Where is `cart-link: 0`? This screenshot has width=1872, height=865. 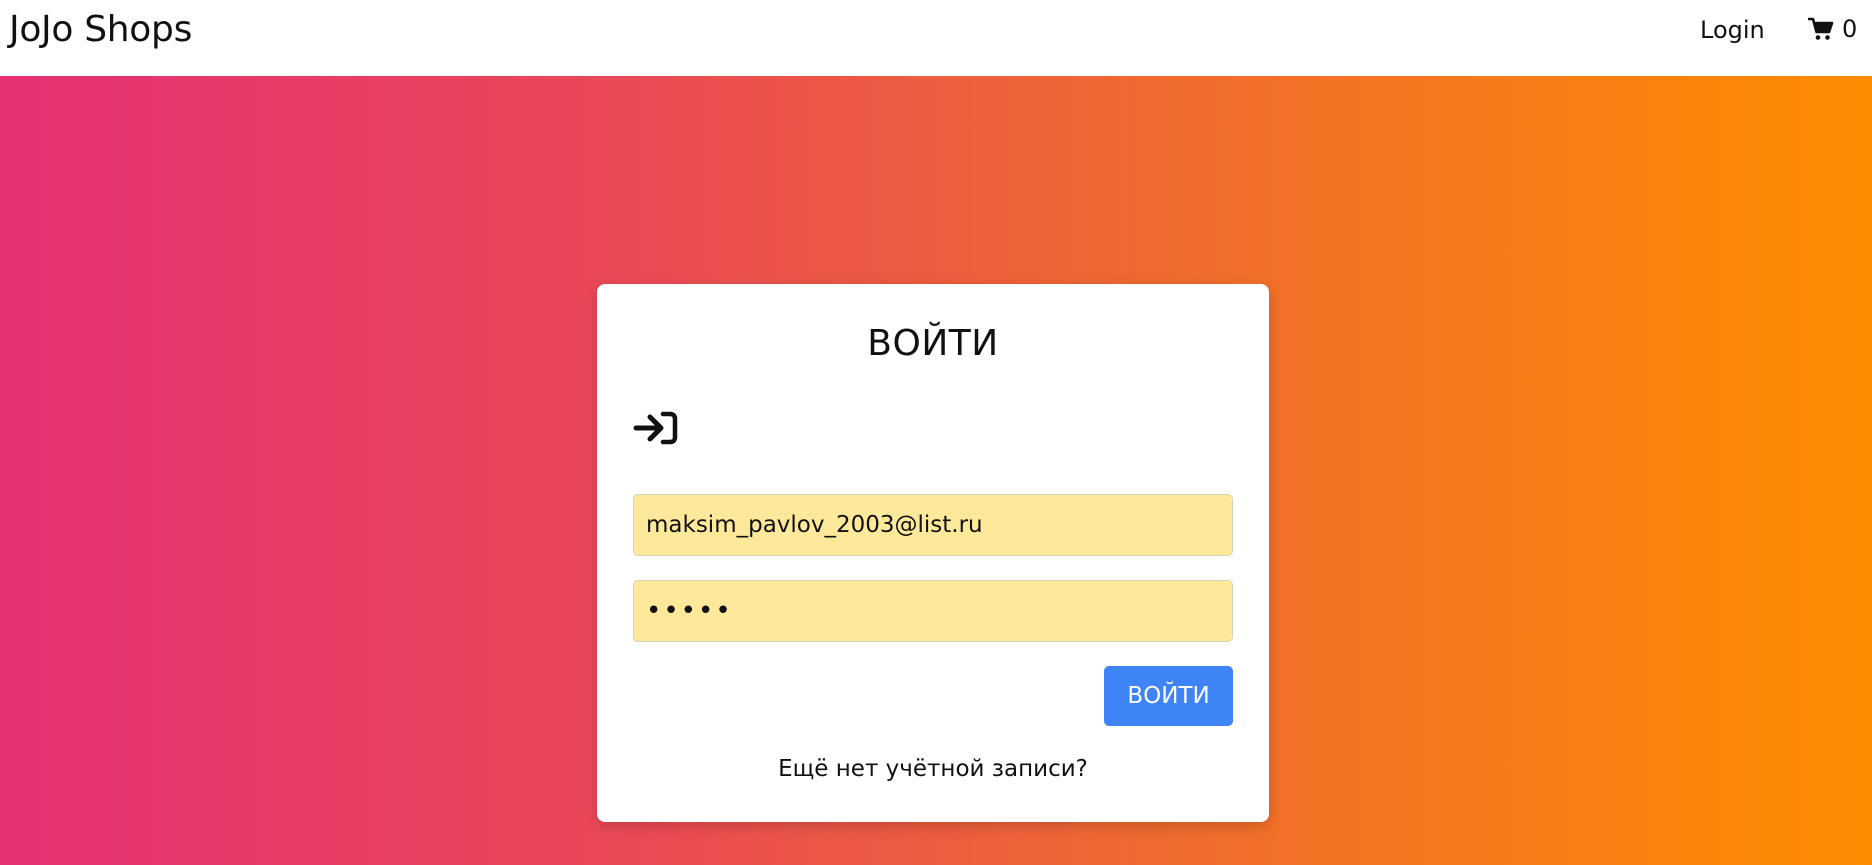
cart-link: 0 is located at coordinates (1832, 29).